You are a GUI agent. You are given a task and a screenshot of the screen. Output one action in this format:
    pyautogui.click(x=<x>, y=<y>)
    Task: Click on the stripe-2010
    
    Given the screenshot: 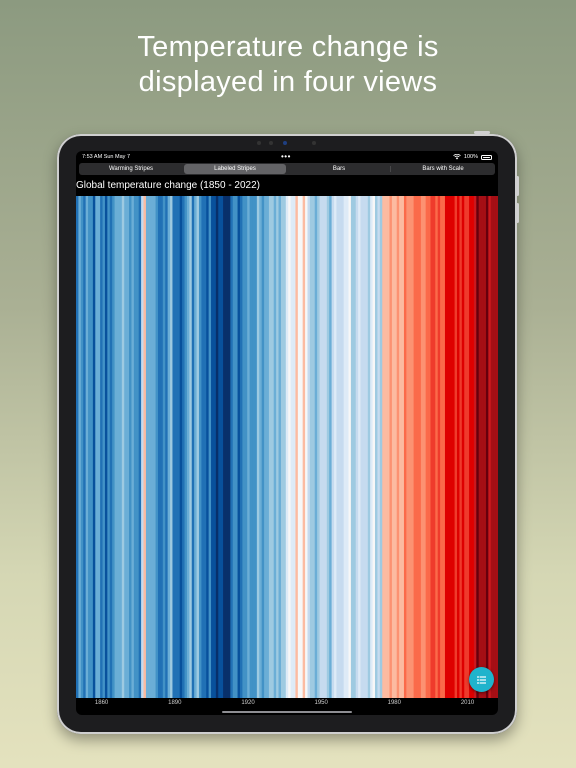 What is the action you would take?
    pyautogui.click(x=463, y=447)
    